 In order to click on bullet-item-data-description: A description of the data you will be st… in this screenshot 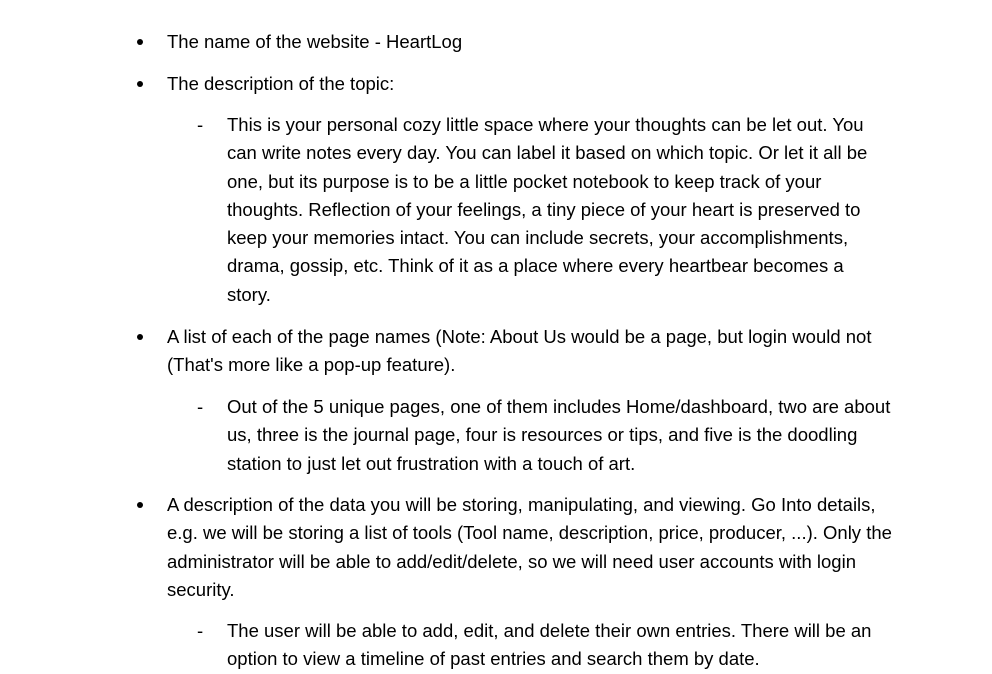, I will do `click(514, 547)`.